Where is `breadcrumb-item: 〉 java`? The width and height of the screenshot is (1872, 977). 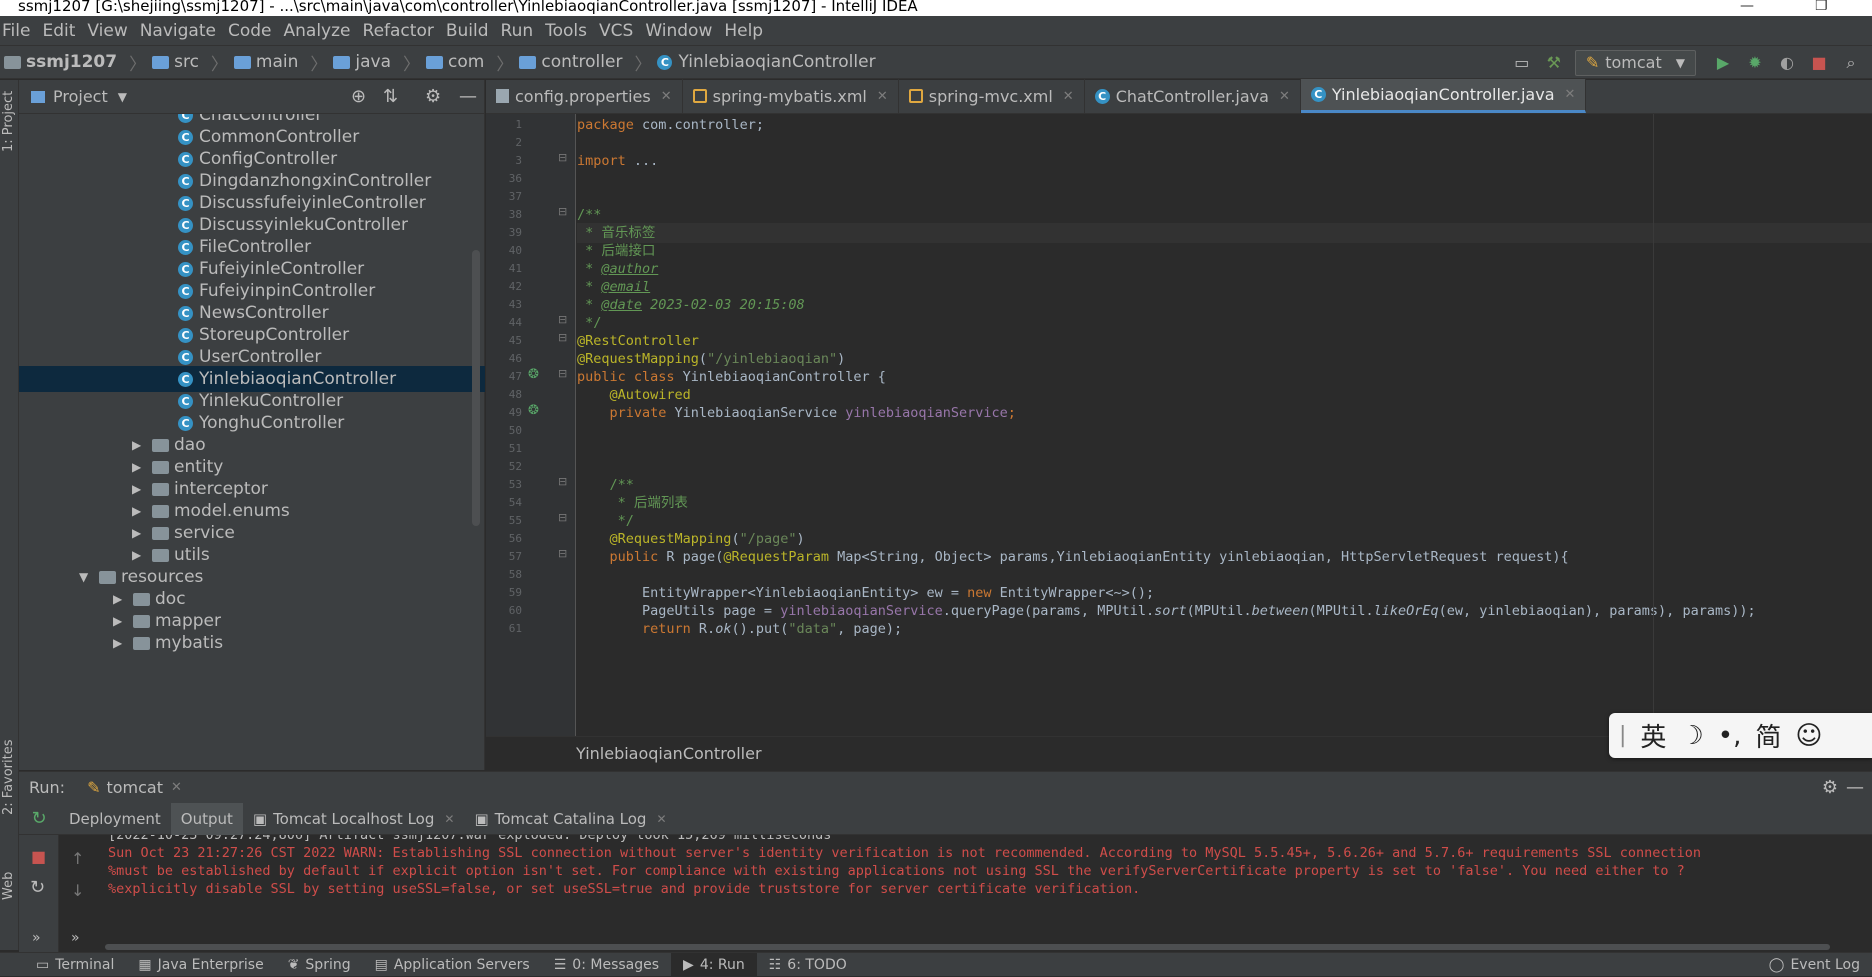 breadcrumb-item: 〉 java is located at coordinates (347, 62).